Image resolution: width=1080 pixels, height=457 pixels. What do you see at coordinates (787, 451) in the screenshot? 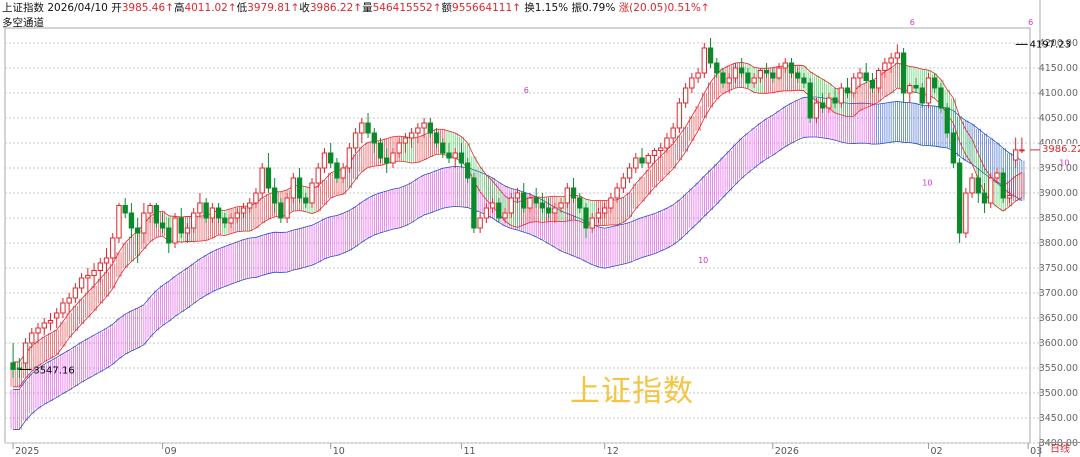
I see `x-tick-label: 2026` at bounding box center [787, 451].